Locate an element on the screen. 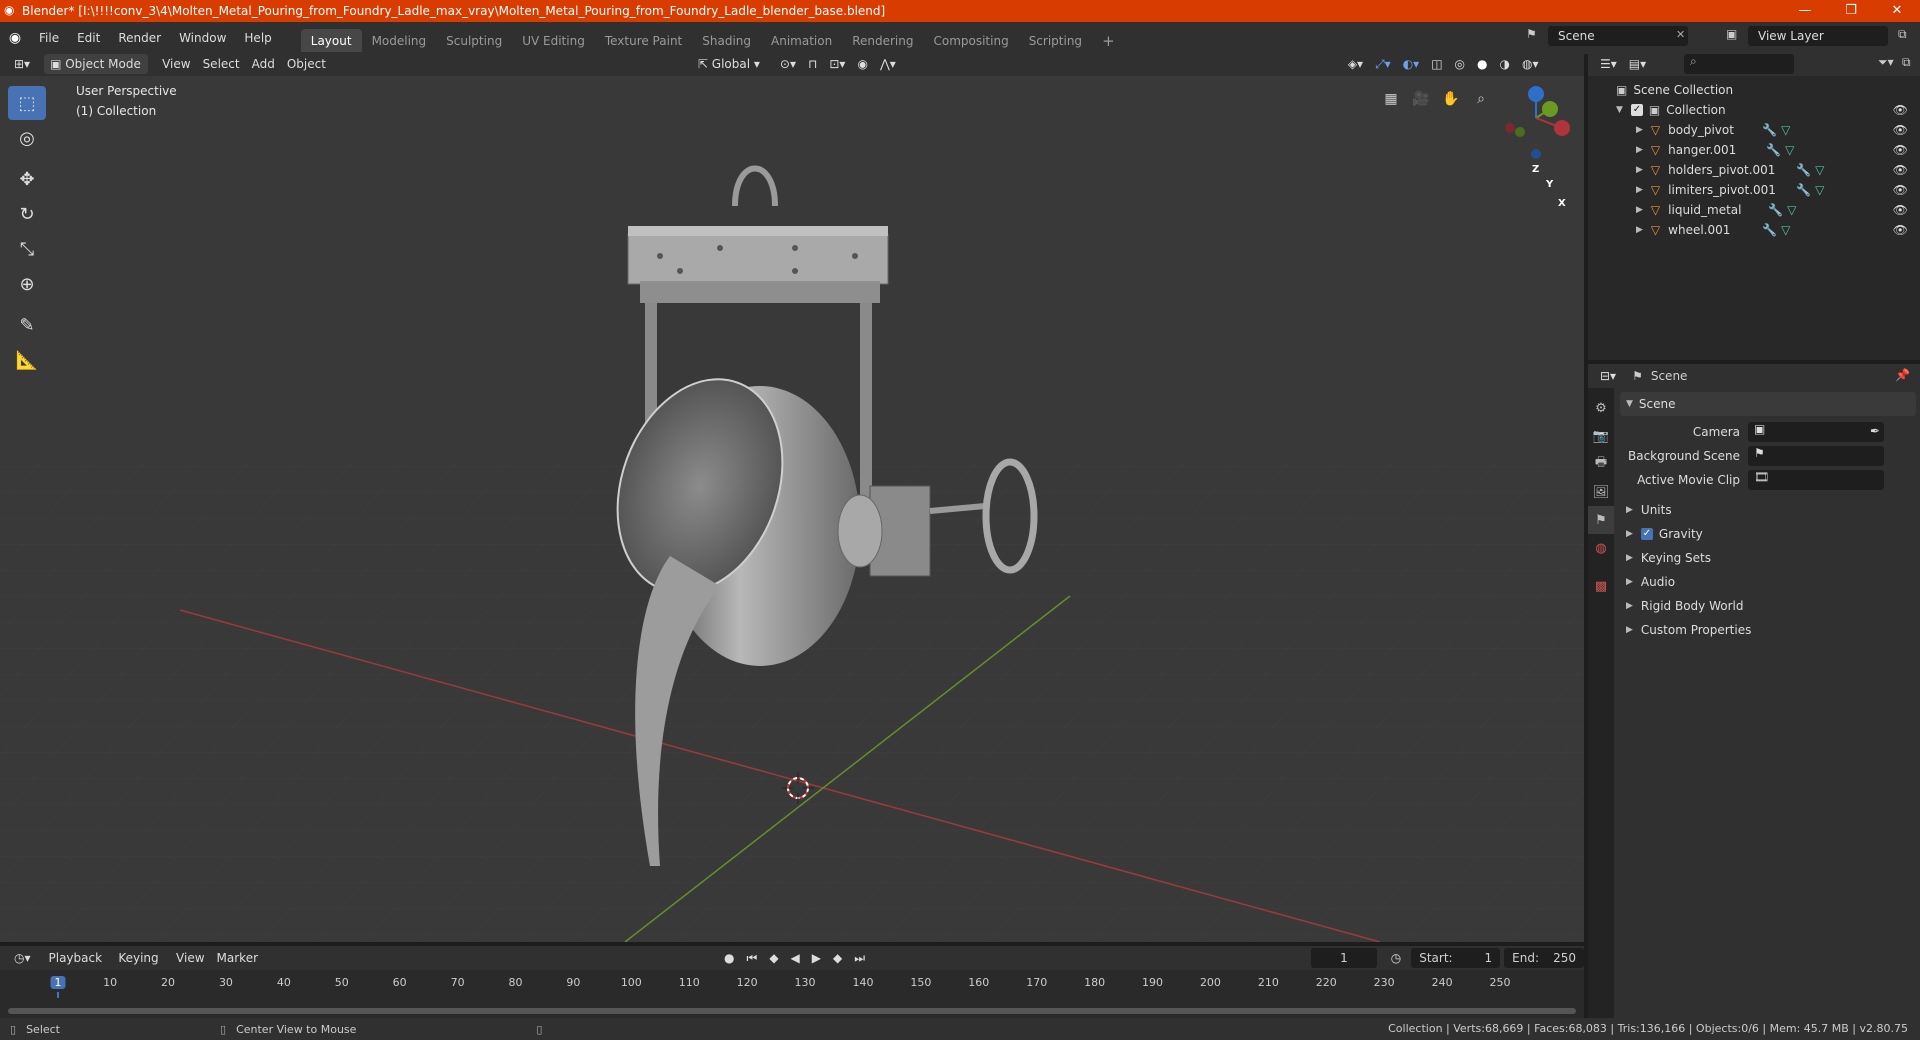 Image resolution: width=1920 pixels, height=1040 pixels. tool-tab-icon: ⚙ is located at coordinates (1601, 408).